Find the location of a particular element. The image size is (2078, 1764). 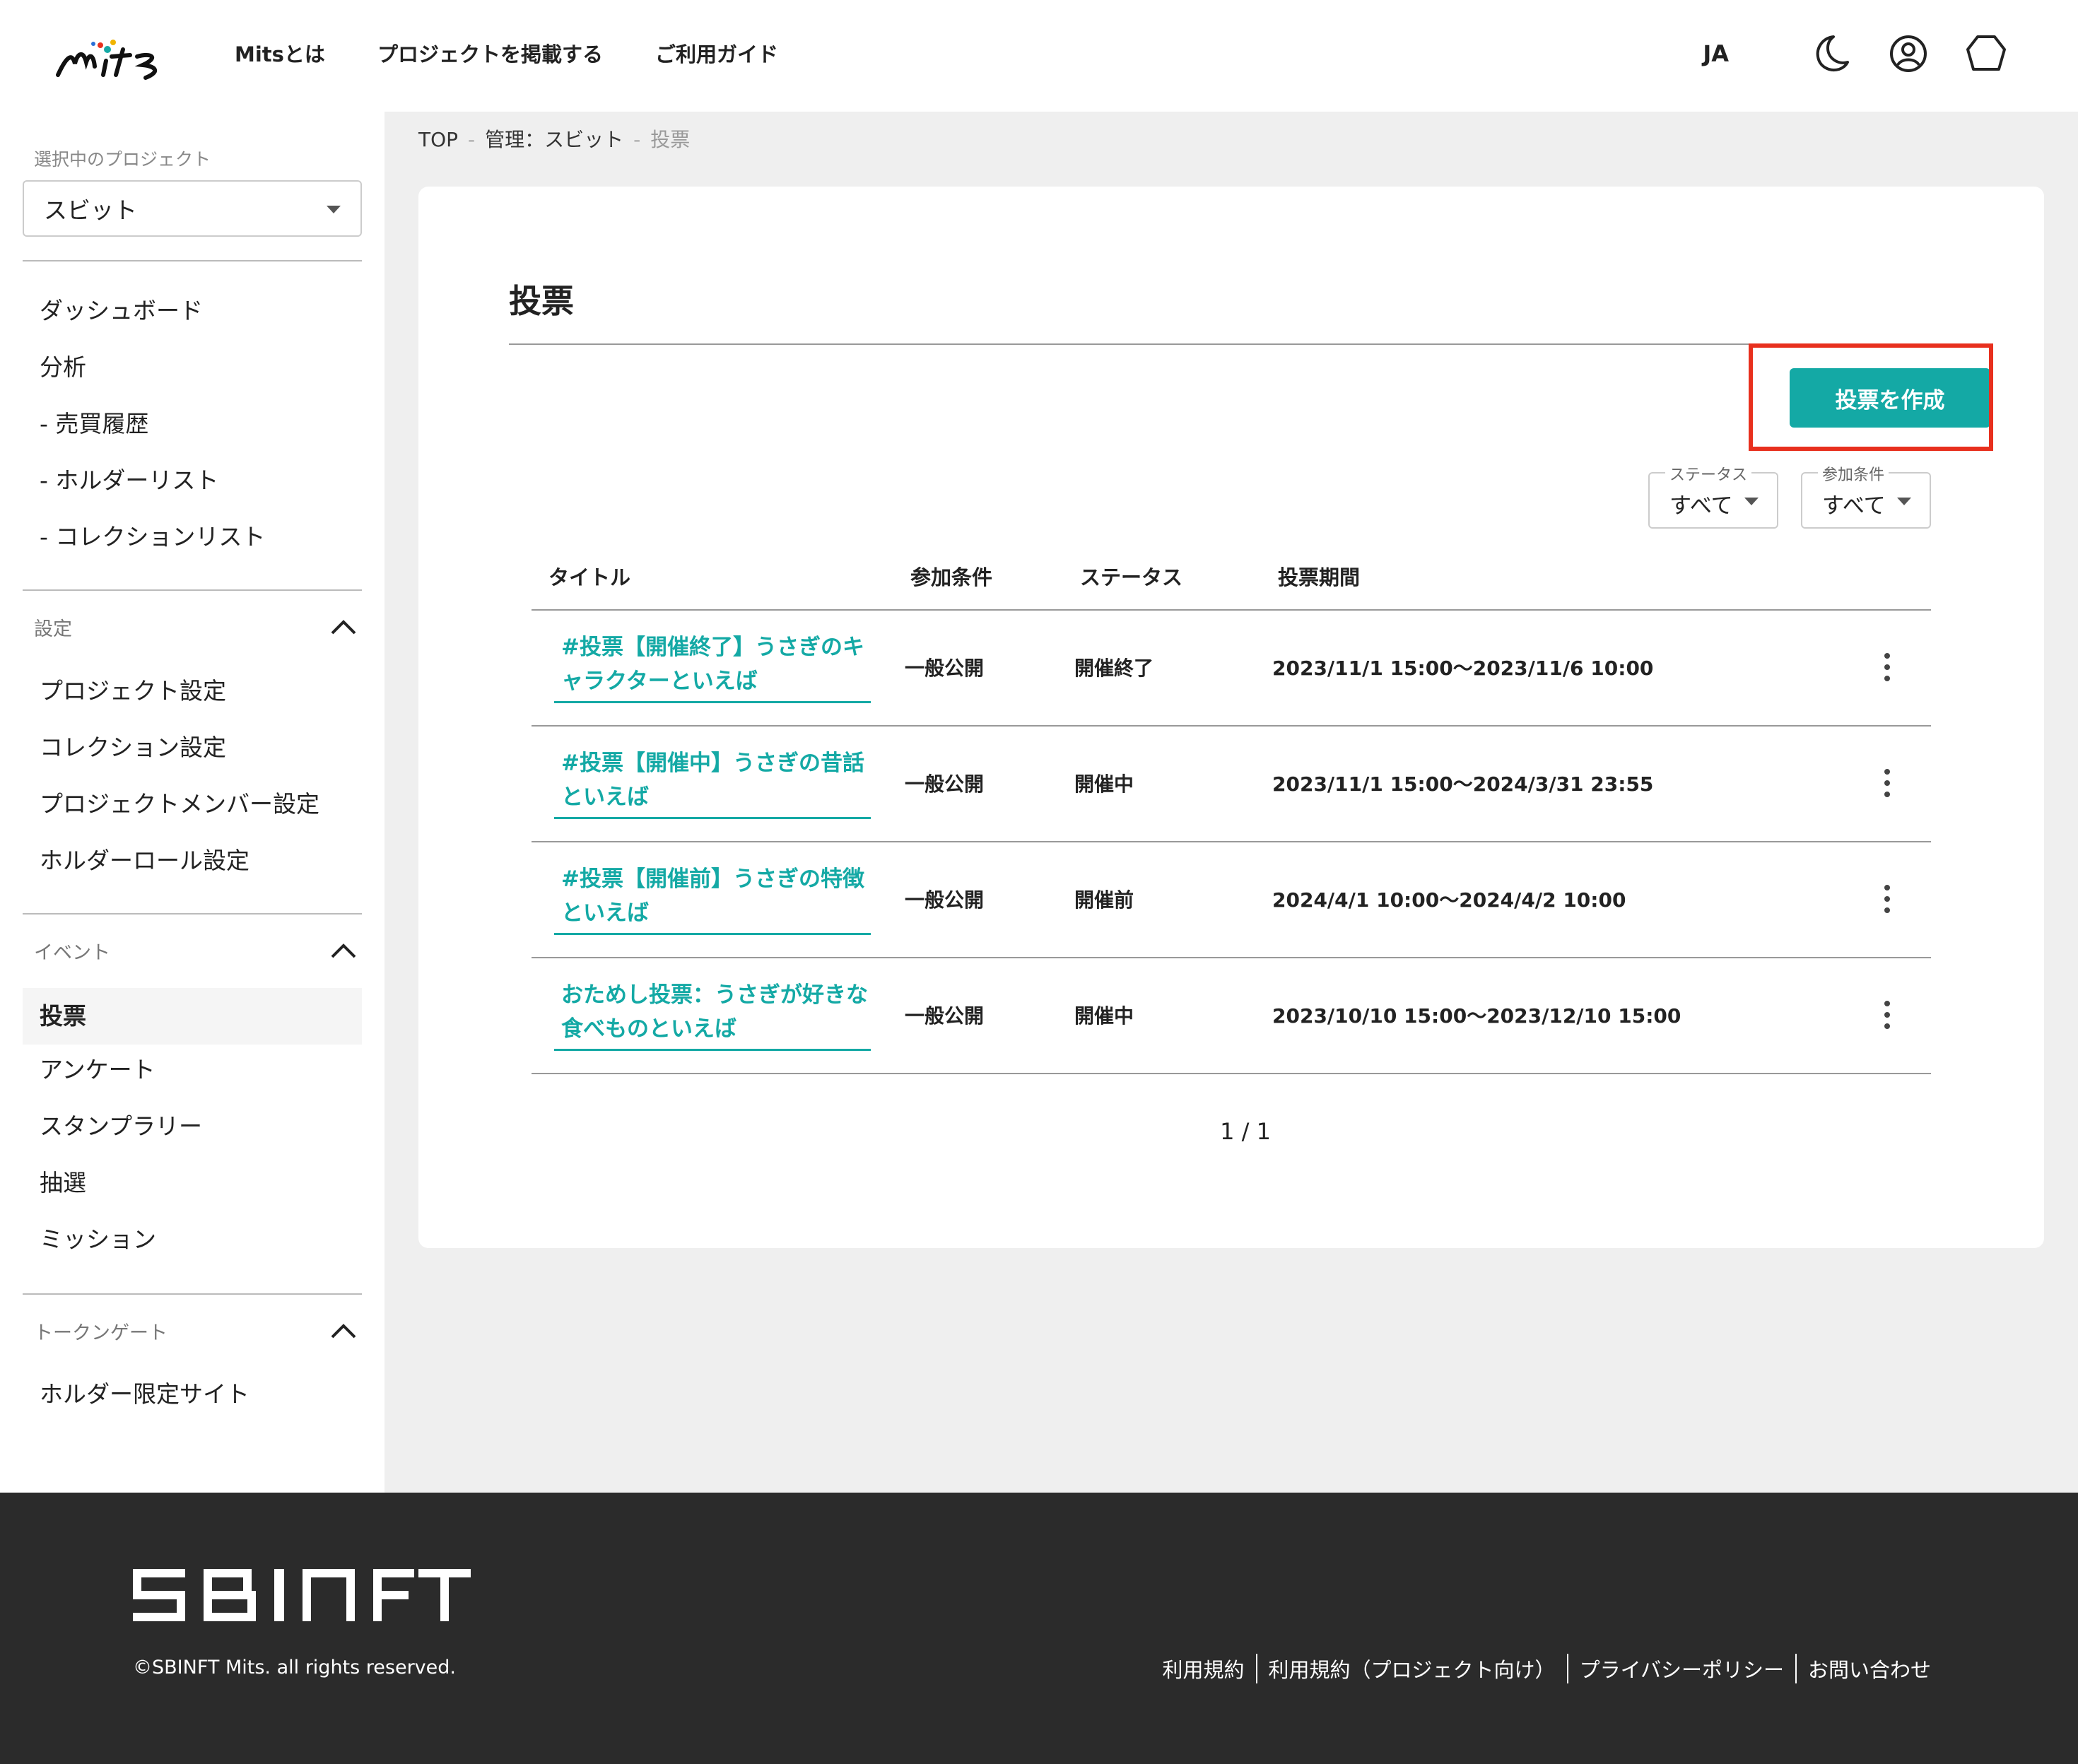

account-icon is located at coordinates (1908, 53).